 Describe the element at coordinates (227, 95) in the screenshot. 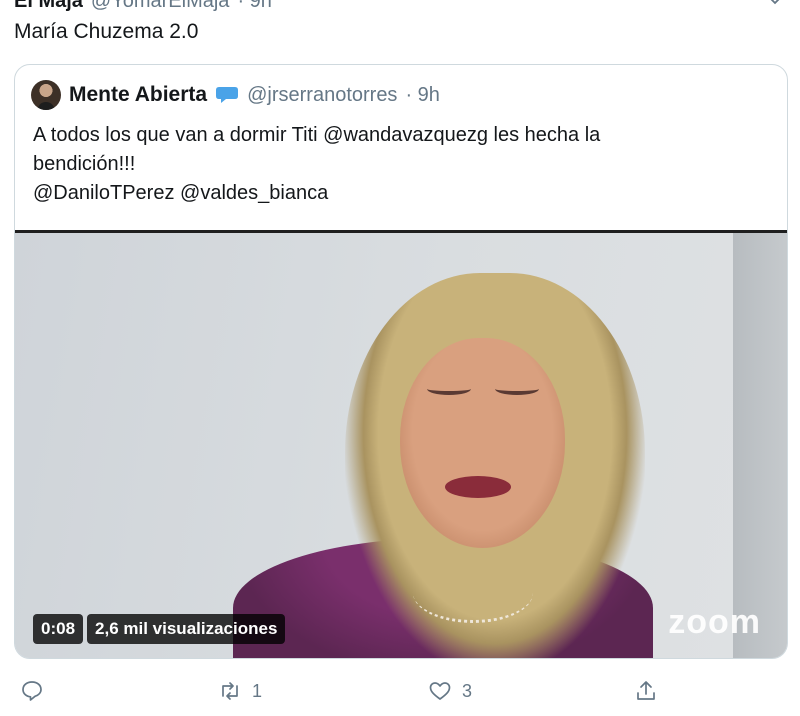

I see `speech-bubble-icon` at that location.